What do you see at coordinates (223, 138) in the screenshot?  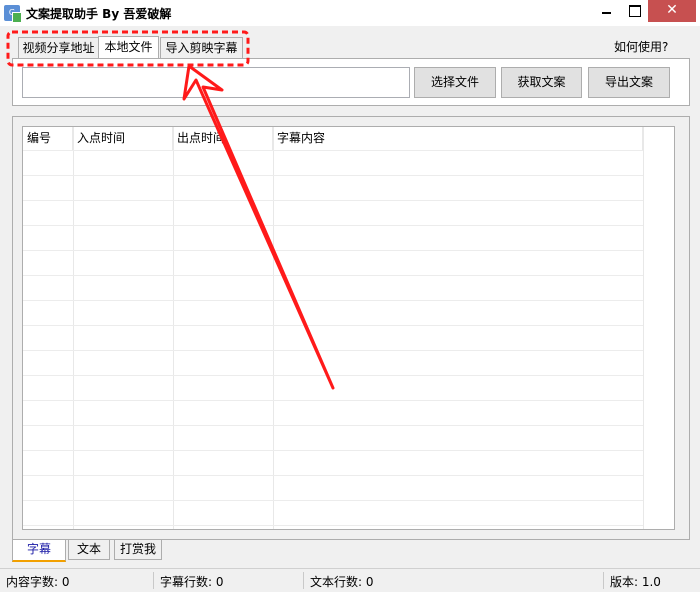 I see `column-header-out-time: 出点时间` at bounding box center [223, 138].